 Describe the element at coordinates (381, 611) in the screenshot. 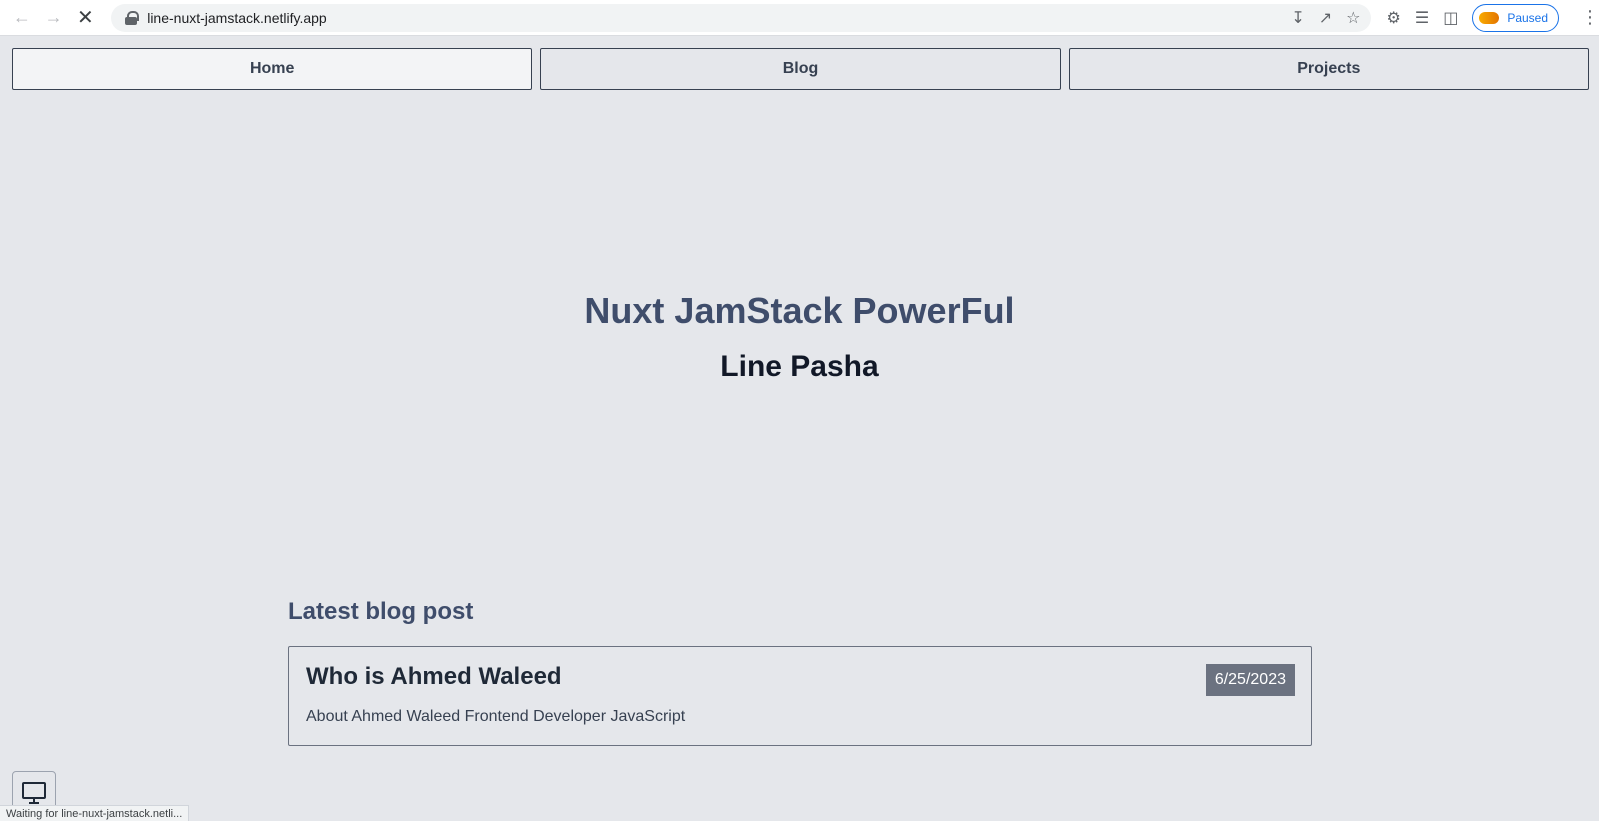

I see `latest-post-heading: Latest blog post` at that location.